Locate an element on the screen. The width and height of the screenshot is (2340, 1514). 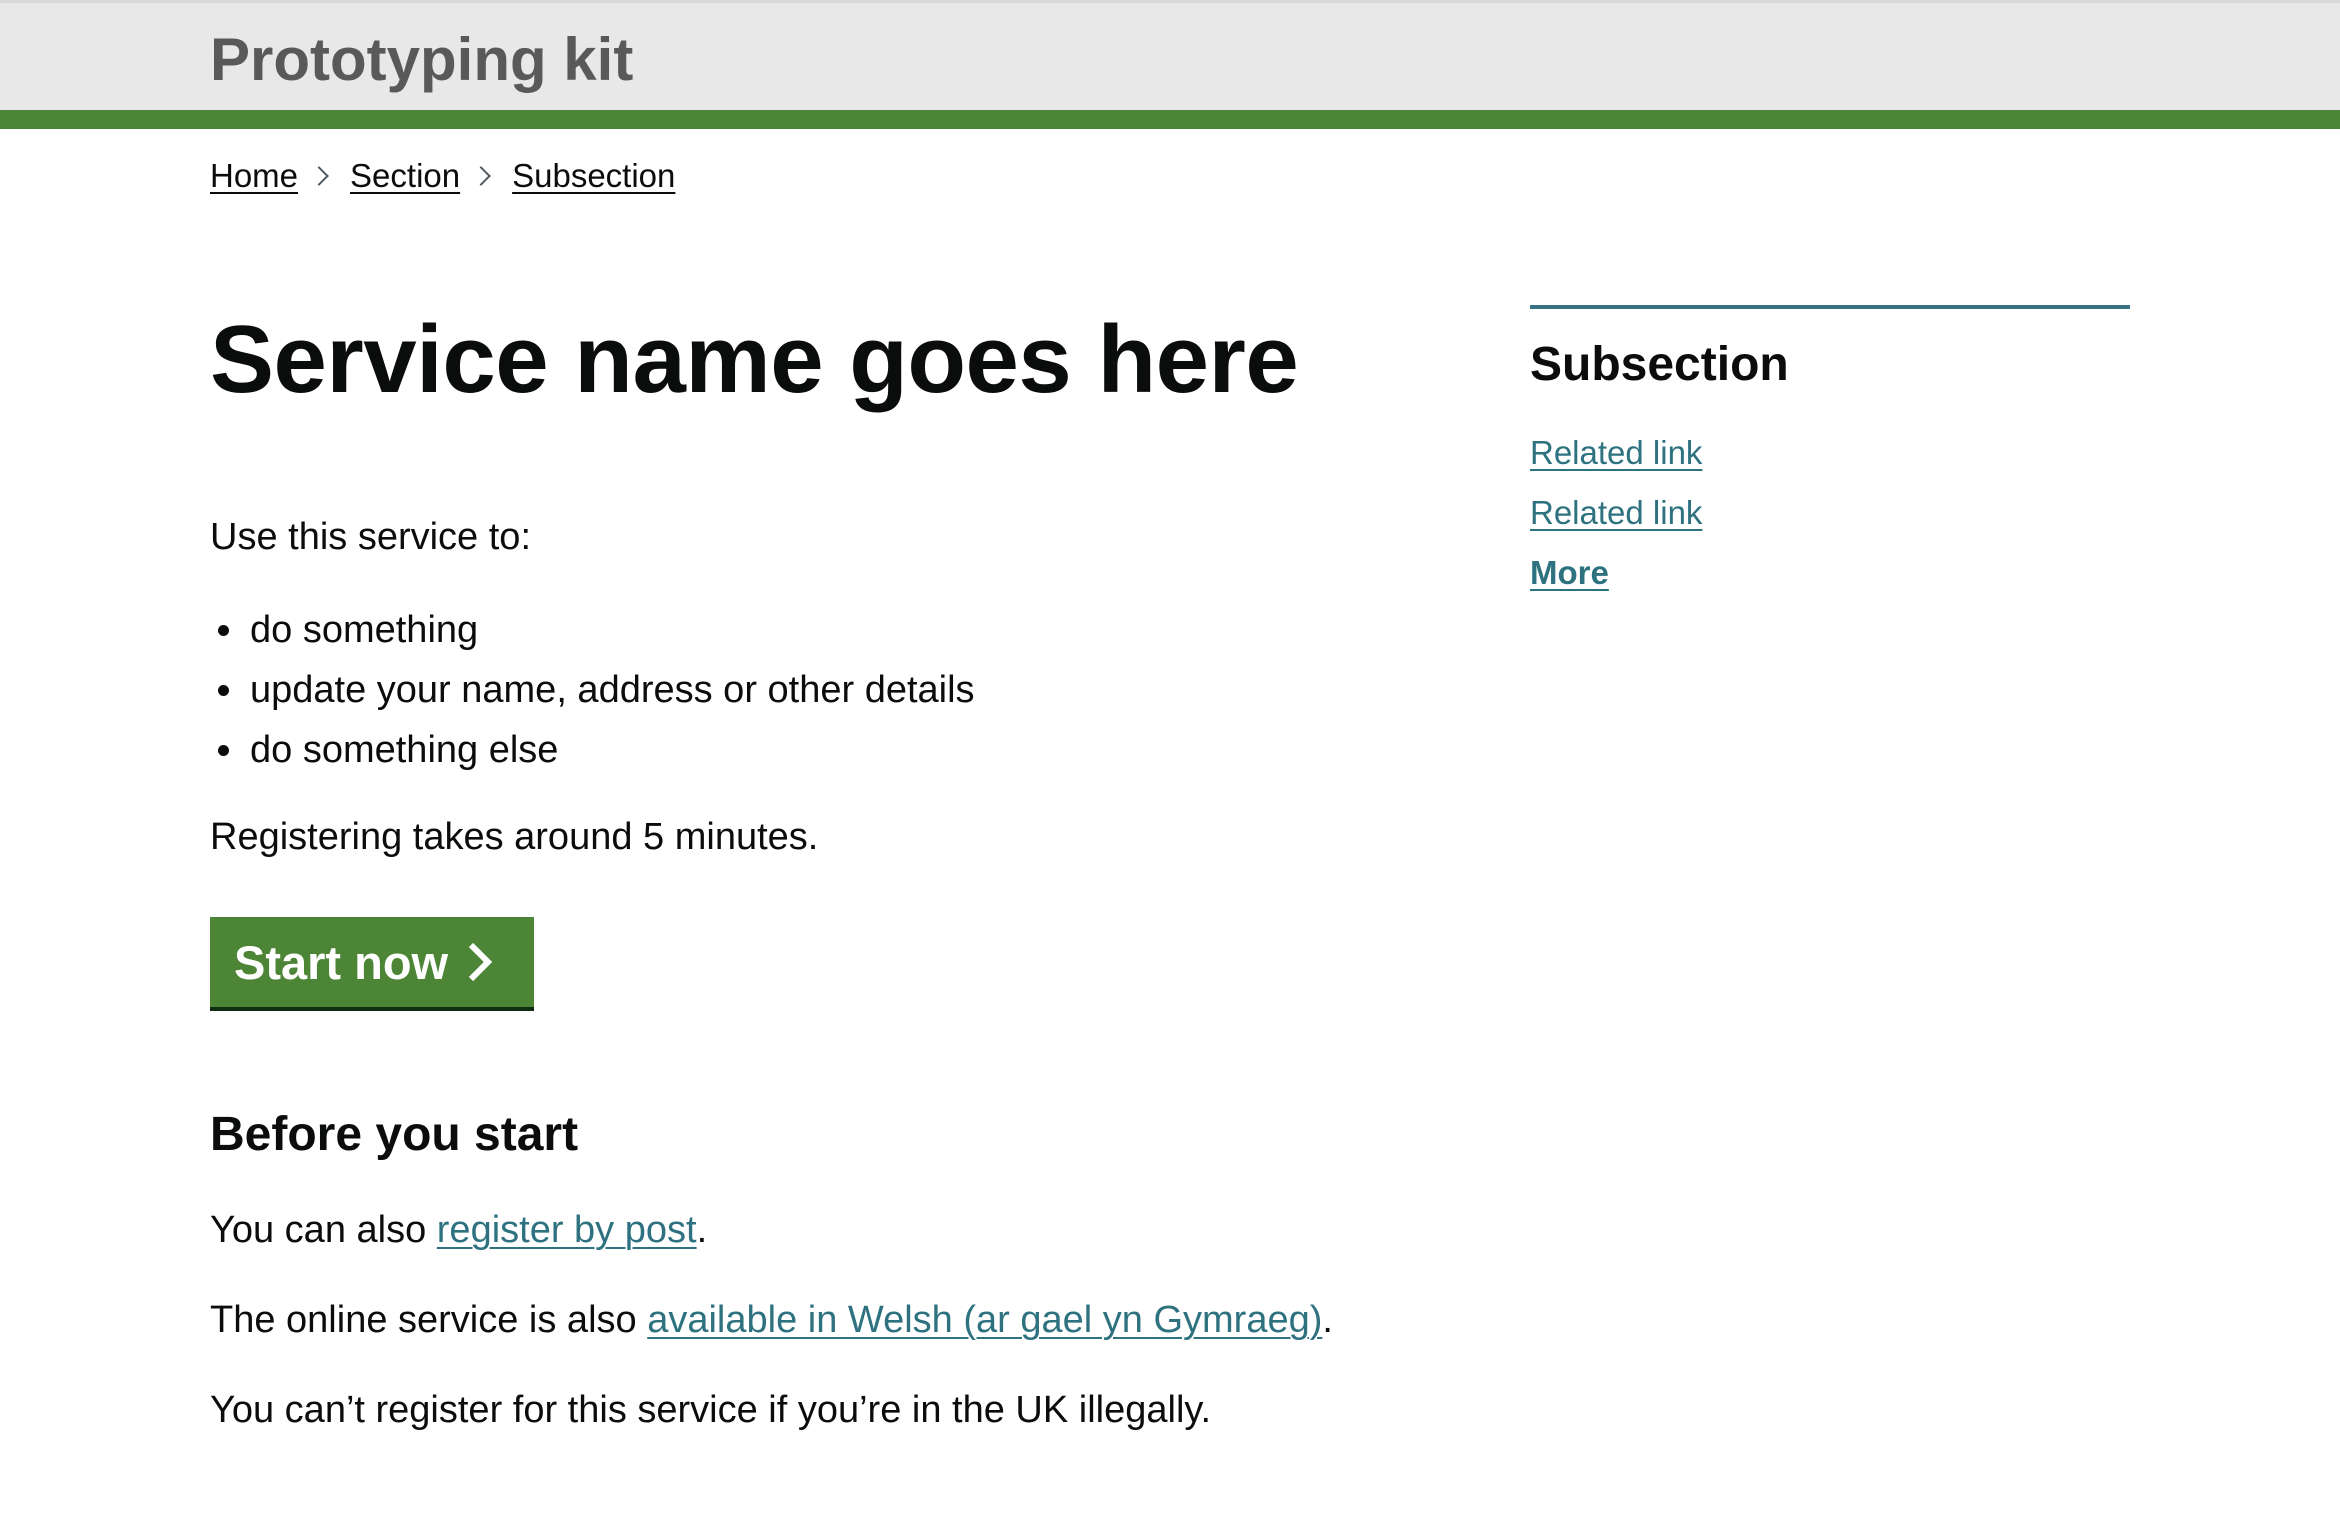
list-item: do something is located at coordinates (820, 630).